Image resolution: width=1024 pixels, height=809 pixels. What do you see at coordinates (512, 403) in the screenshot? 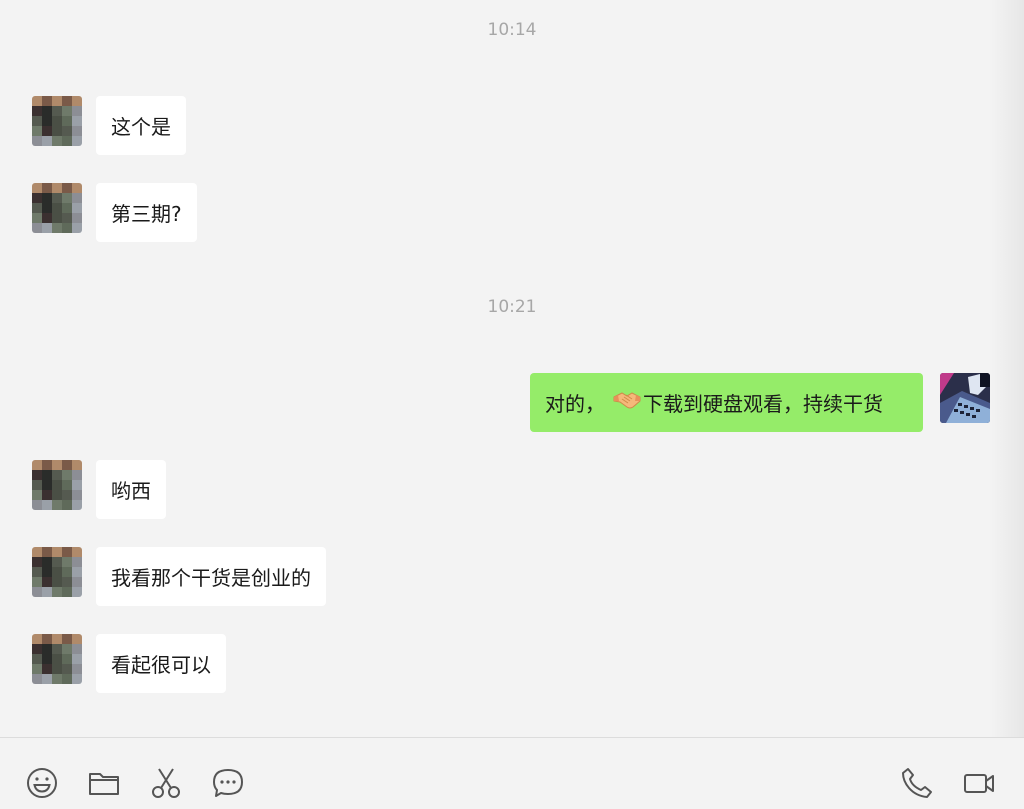
I see `message-row: 对的， 下载到硬盘观看，持续干货` at bounding box center [512, 403].